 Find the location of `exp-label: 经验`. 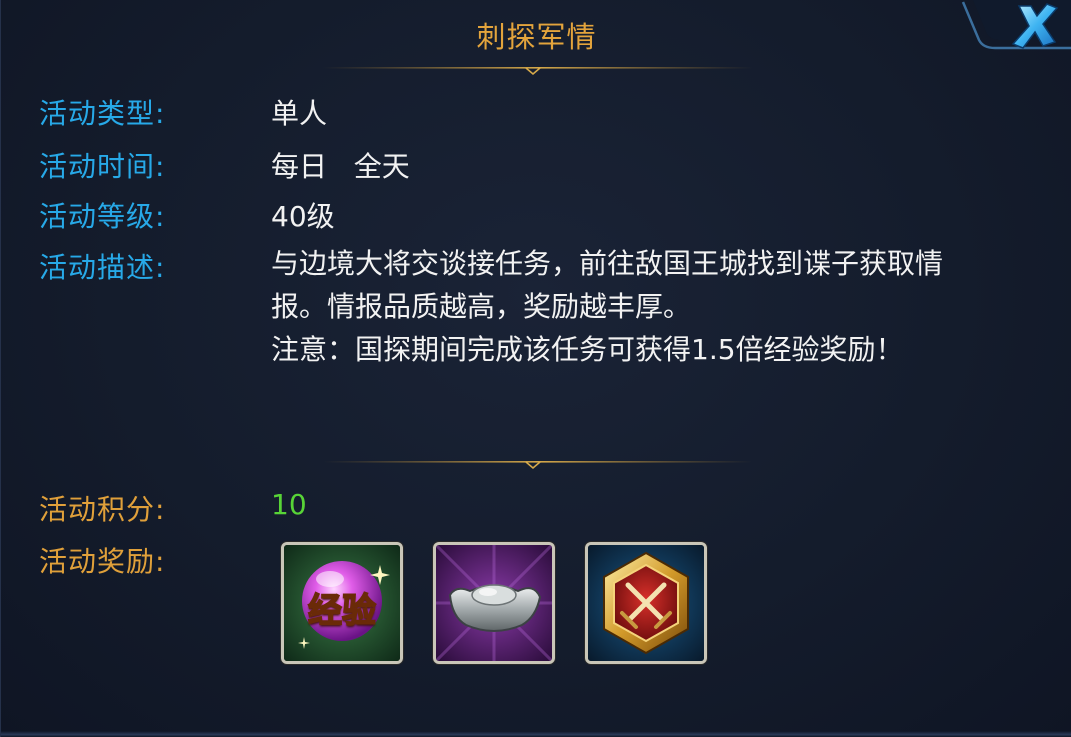

exp-label: 经验 is located at coordinates (342, 611).